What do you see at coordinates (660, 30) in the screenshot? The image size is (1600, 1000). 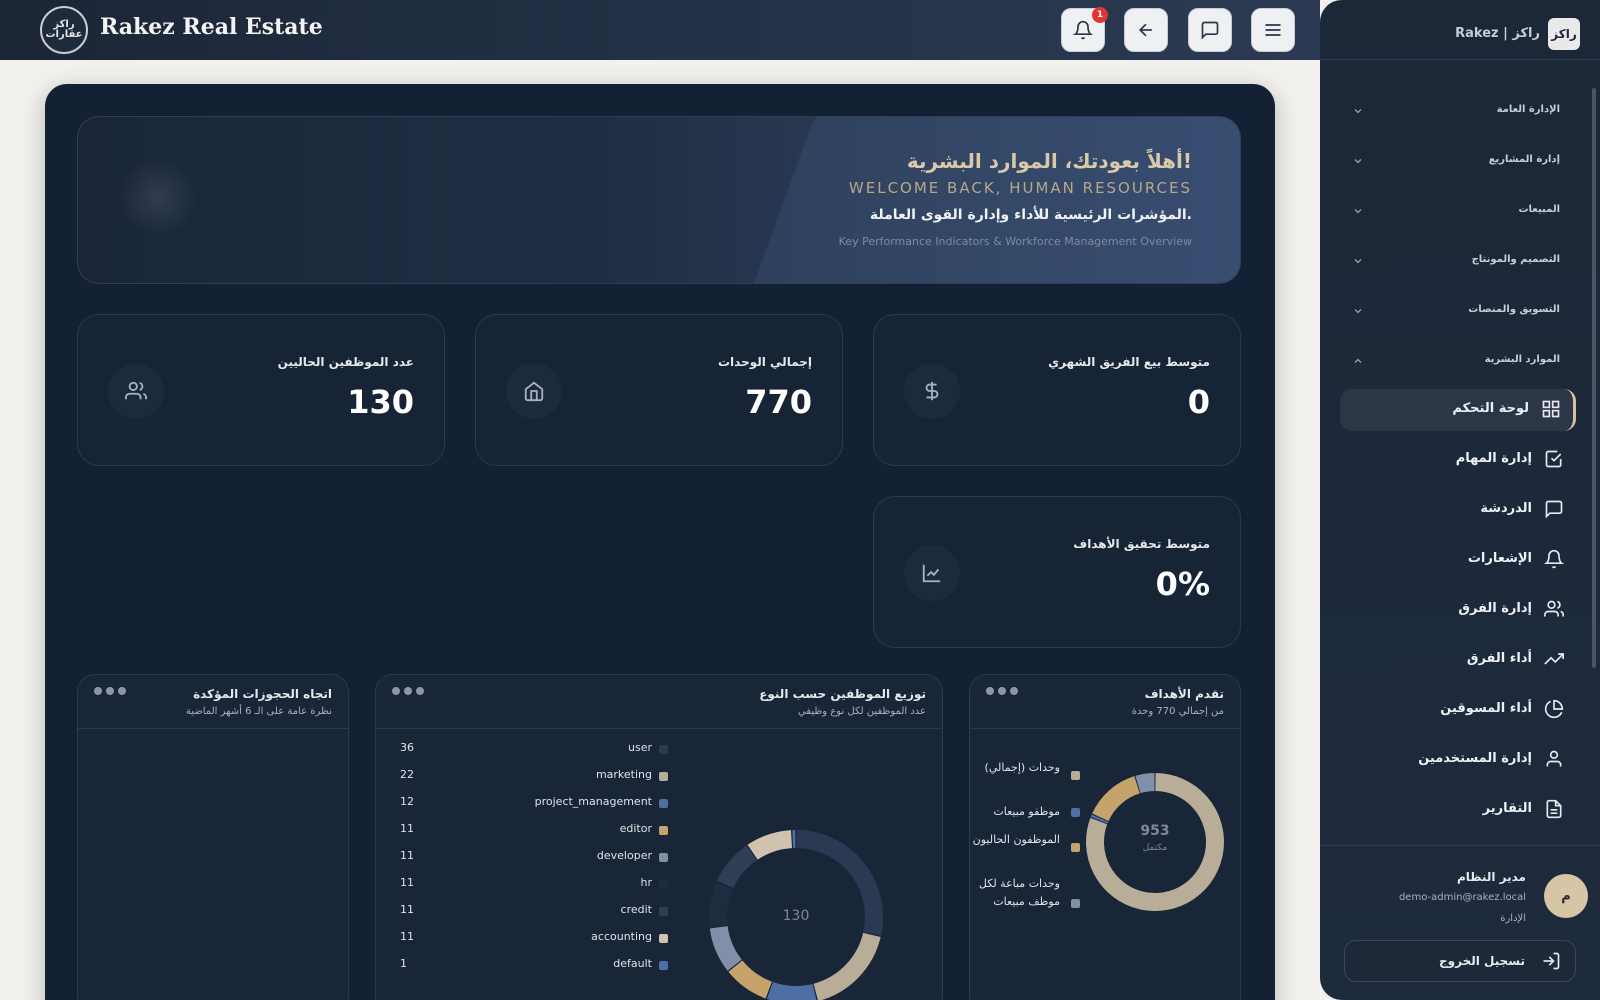 I see `top-bar: راكز عقارات Rakez Real Estate 1` at bounding box center [660, 30].